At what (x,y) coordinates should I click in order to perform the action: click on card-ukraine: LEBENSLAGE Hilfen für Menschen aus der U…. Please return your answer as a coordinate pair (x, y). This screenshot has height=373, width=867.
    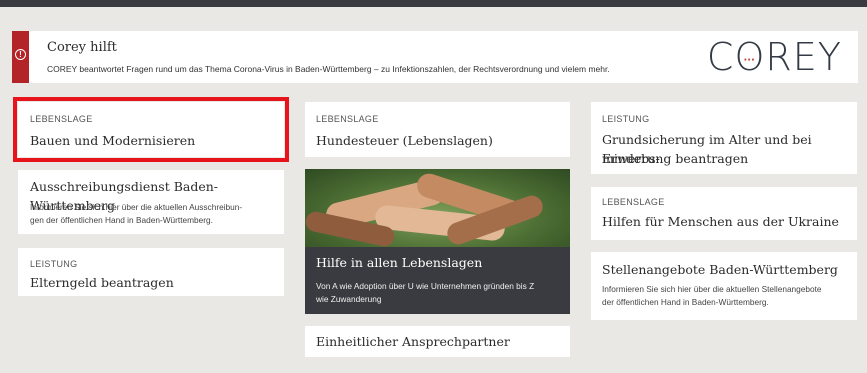
    Looking at the image, I should click on (724, 213).